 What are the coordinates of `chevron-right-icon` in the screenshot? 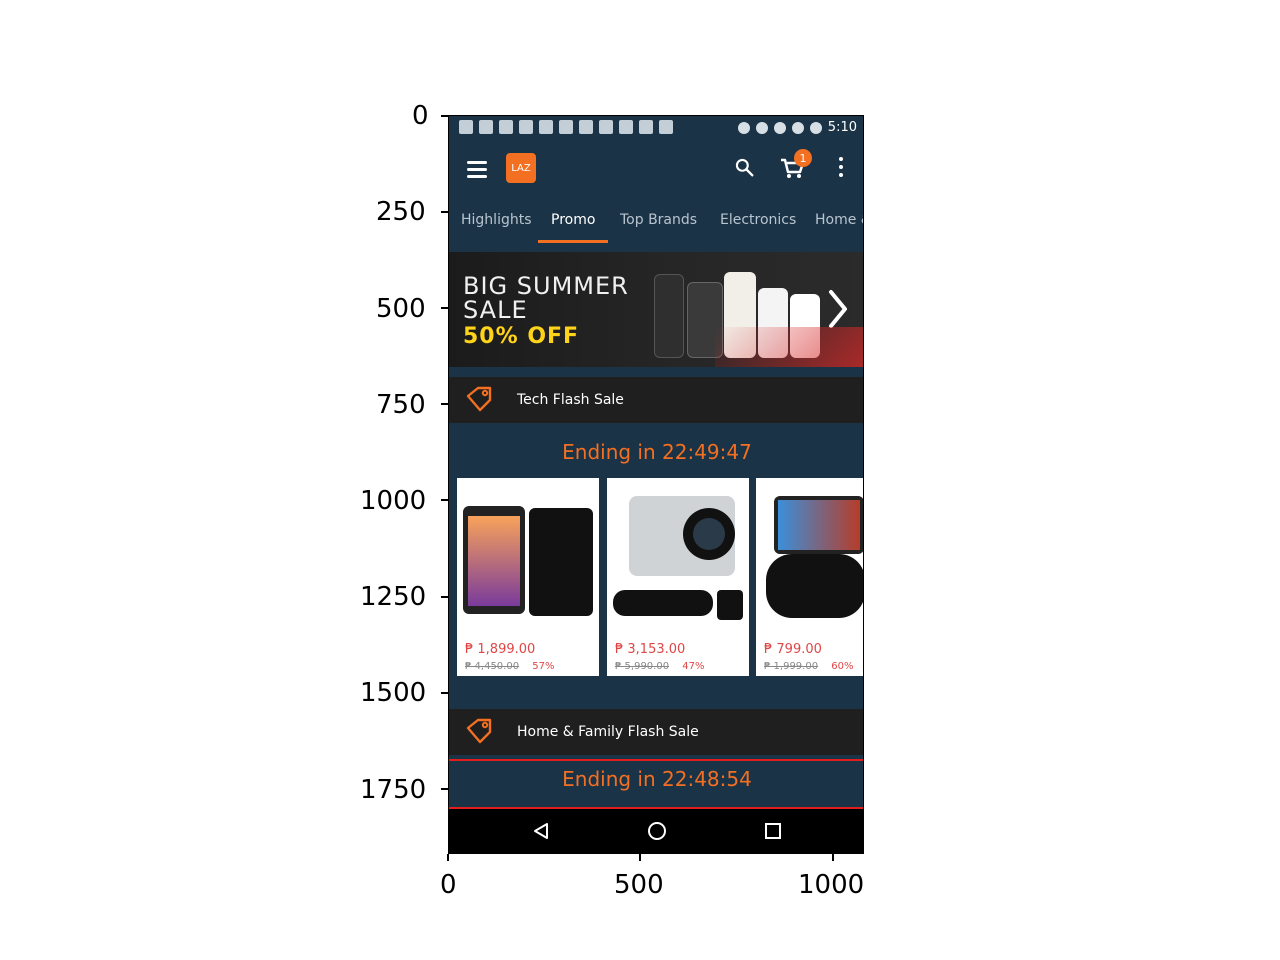 It's located at (838, 309).